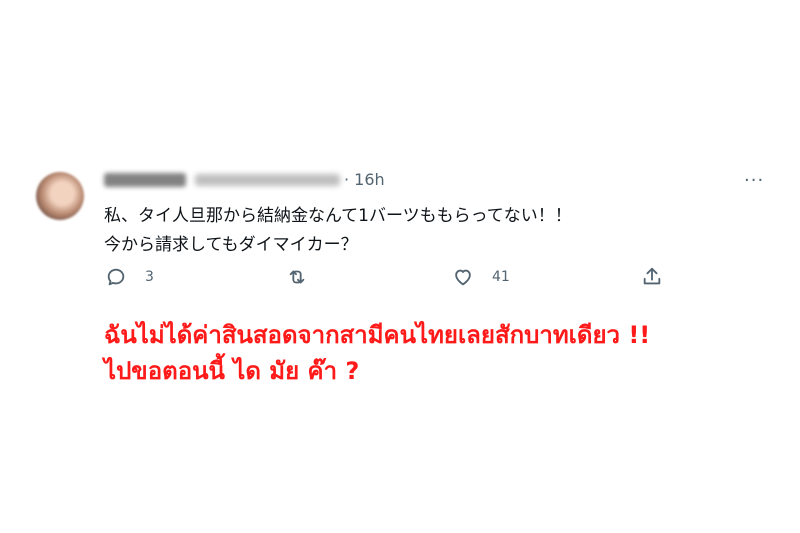  I want to click on tweet-text-line-2: 今から請求してもダイマイカー？, so click(231, 245).